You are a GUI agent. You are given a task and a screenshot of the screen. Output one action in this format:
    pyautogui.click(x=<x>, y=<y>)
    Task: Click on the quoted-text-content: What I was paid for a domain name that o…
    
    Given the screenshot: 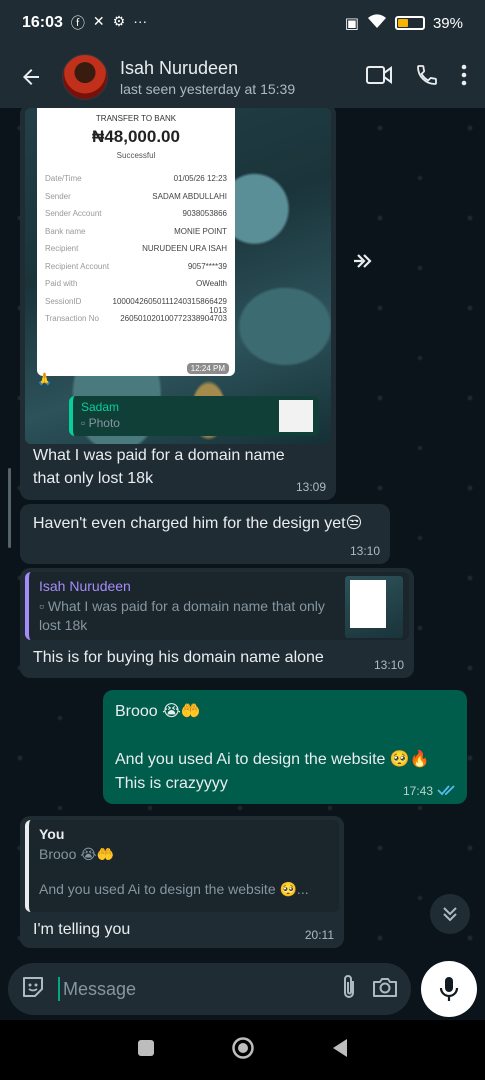 What is the action you would take?
    pyautogui.click(x=182, y=615)
    